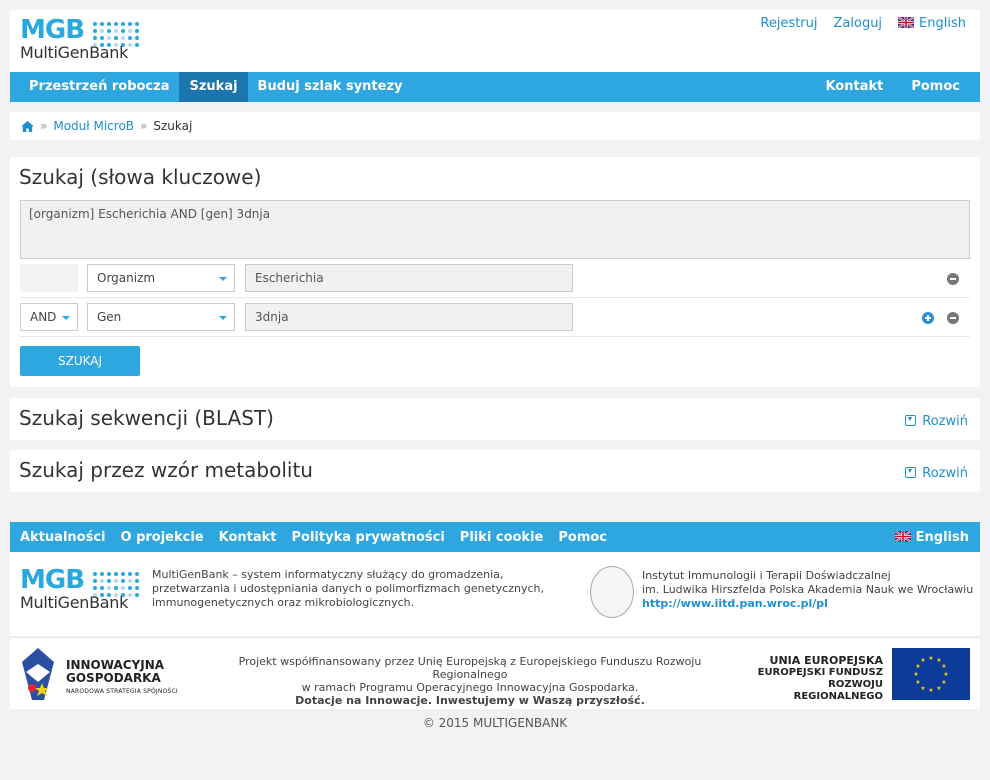  Describe the element at coordinates (49, 278) in the screenshot. I see `operator-placeholder` at that location.